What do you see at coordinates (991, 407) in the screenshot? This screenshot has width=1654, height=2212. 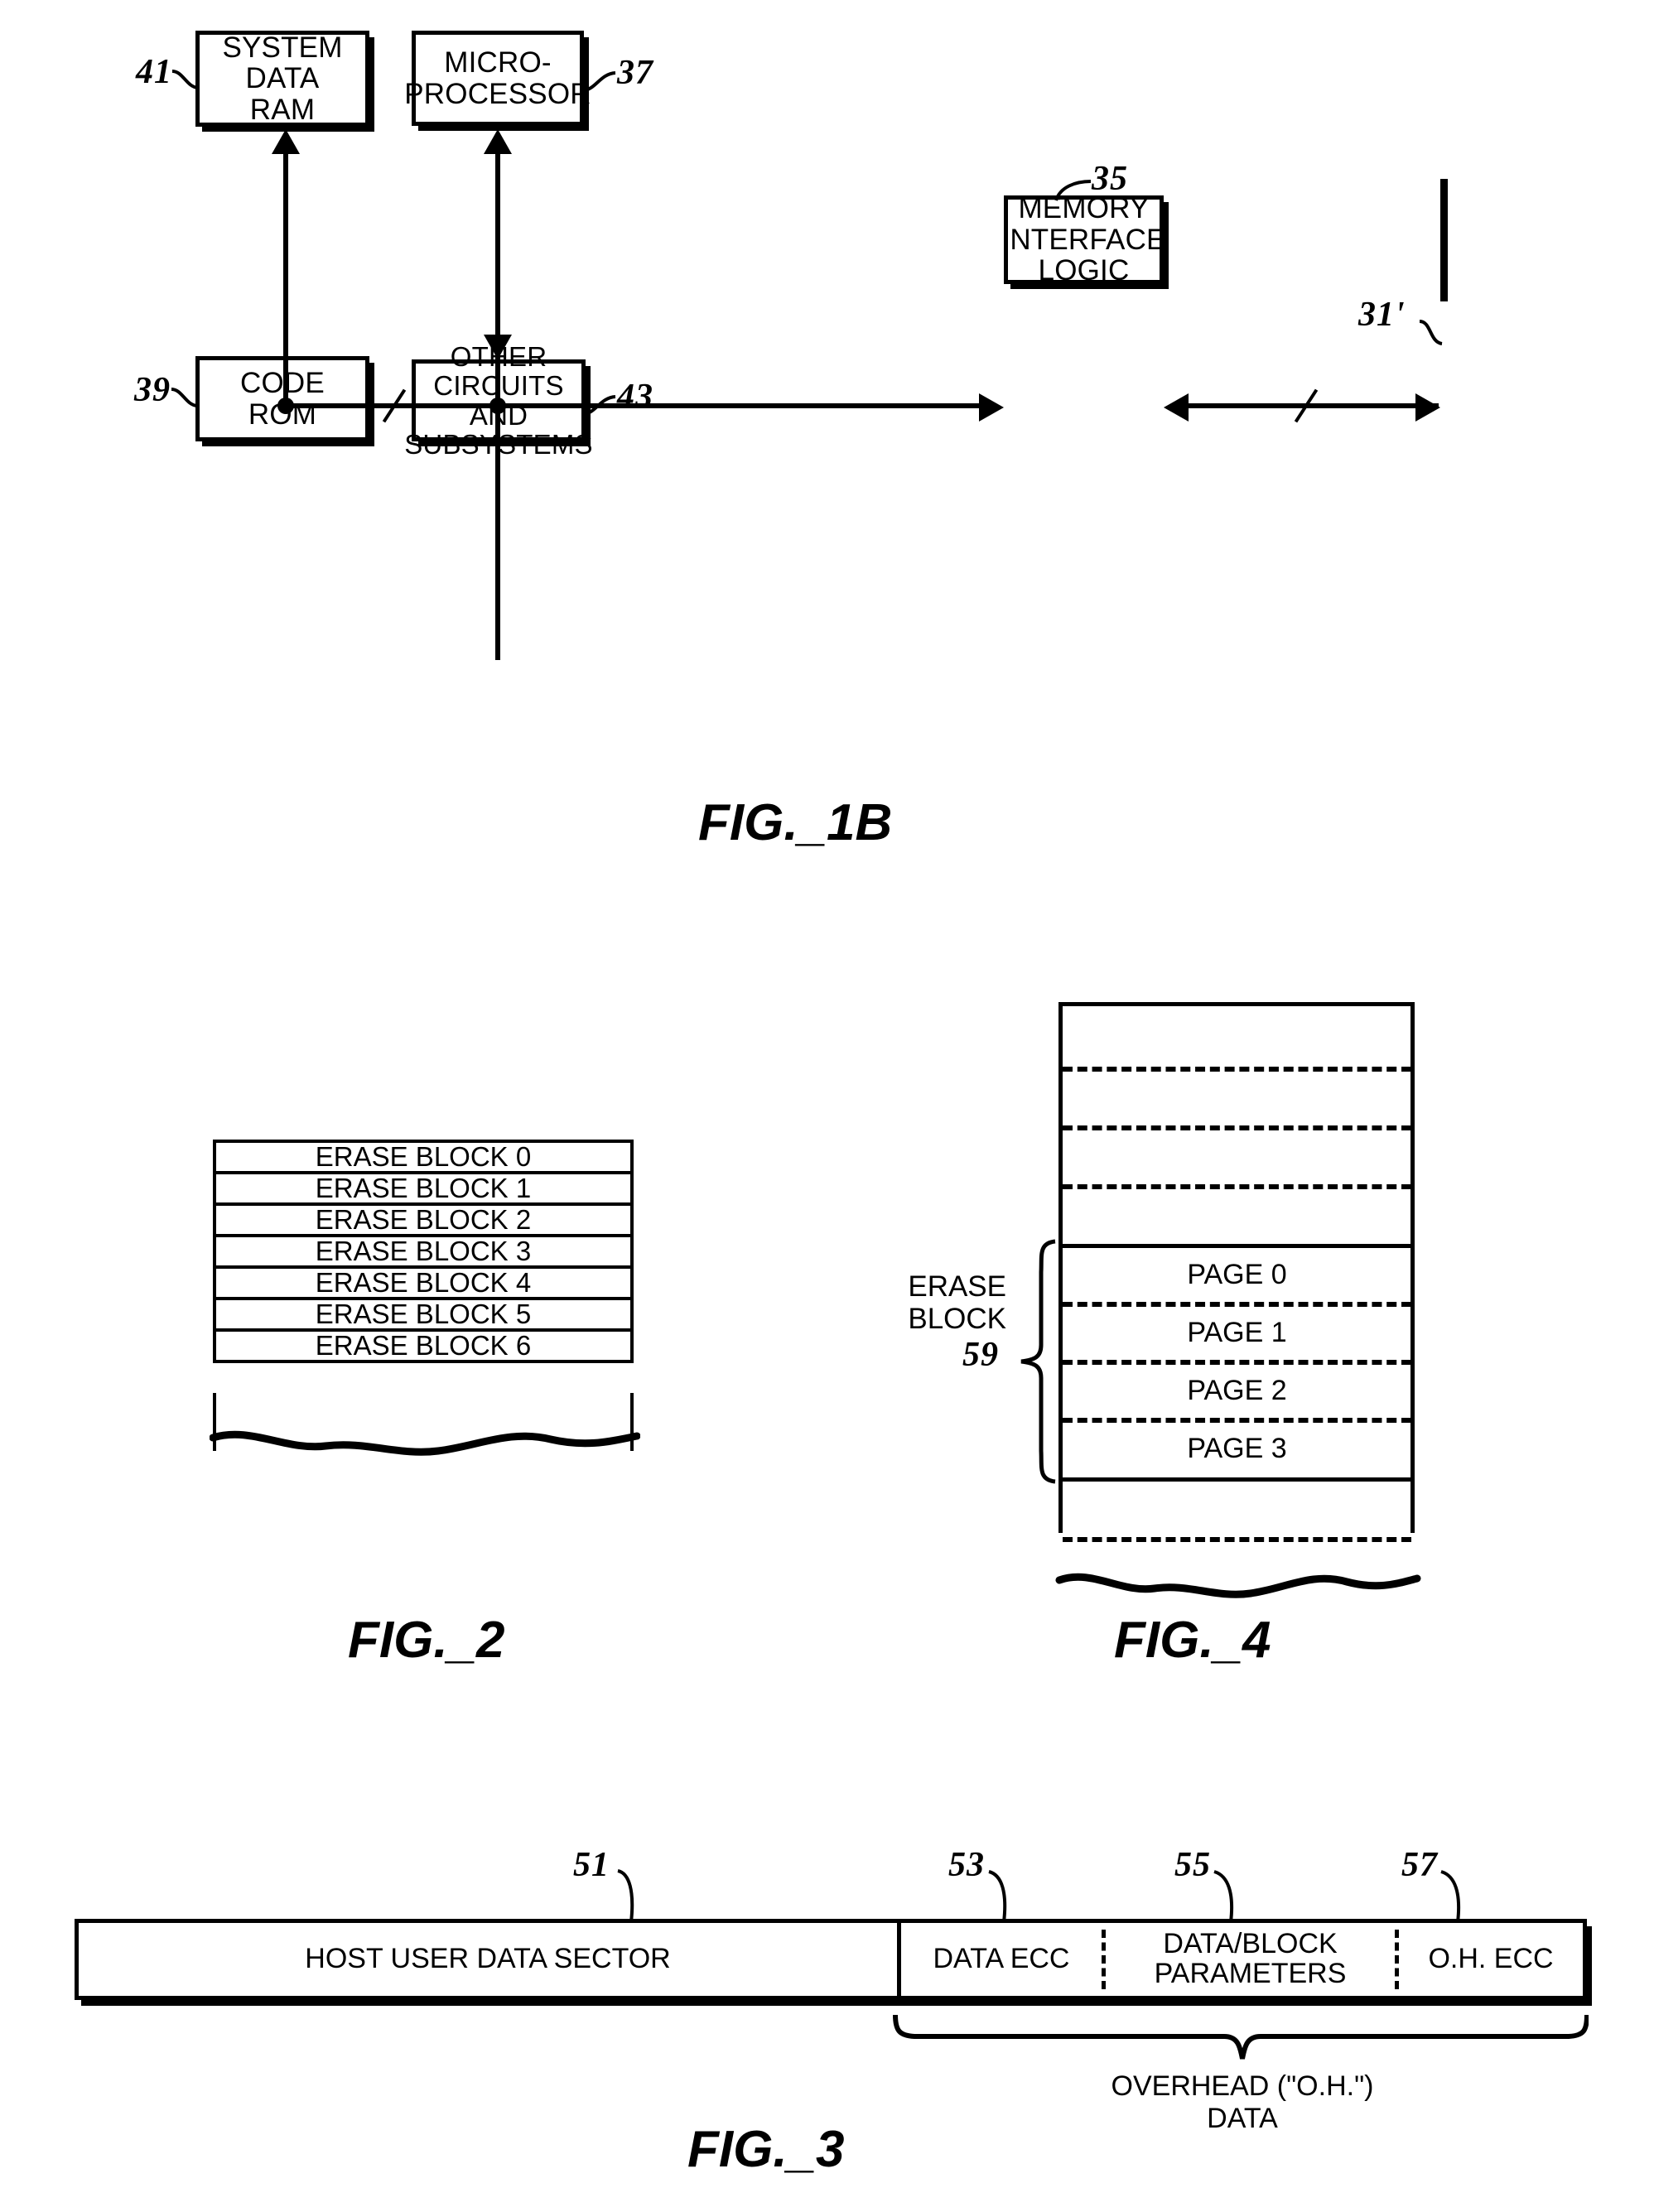 I see `arrowhead-to-memory-interface` at bounding box center [991, 407].